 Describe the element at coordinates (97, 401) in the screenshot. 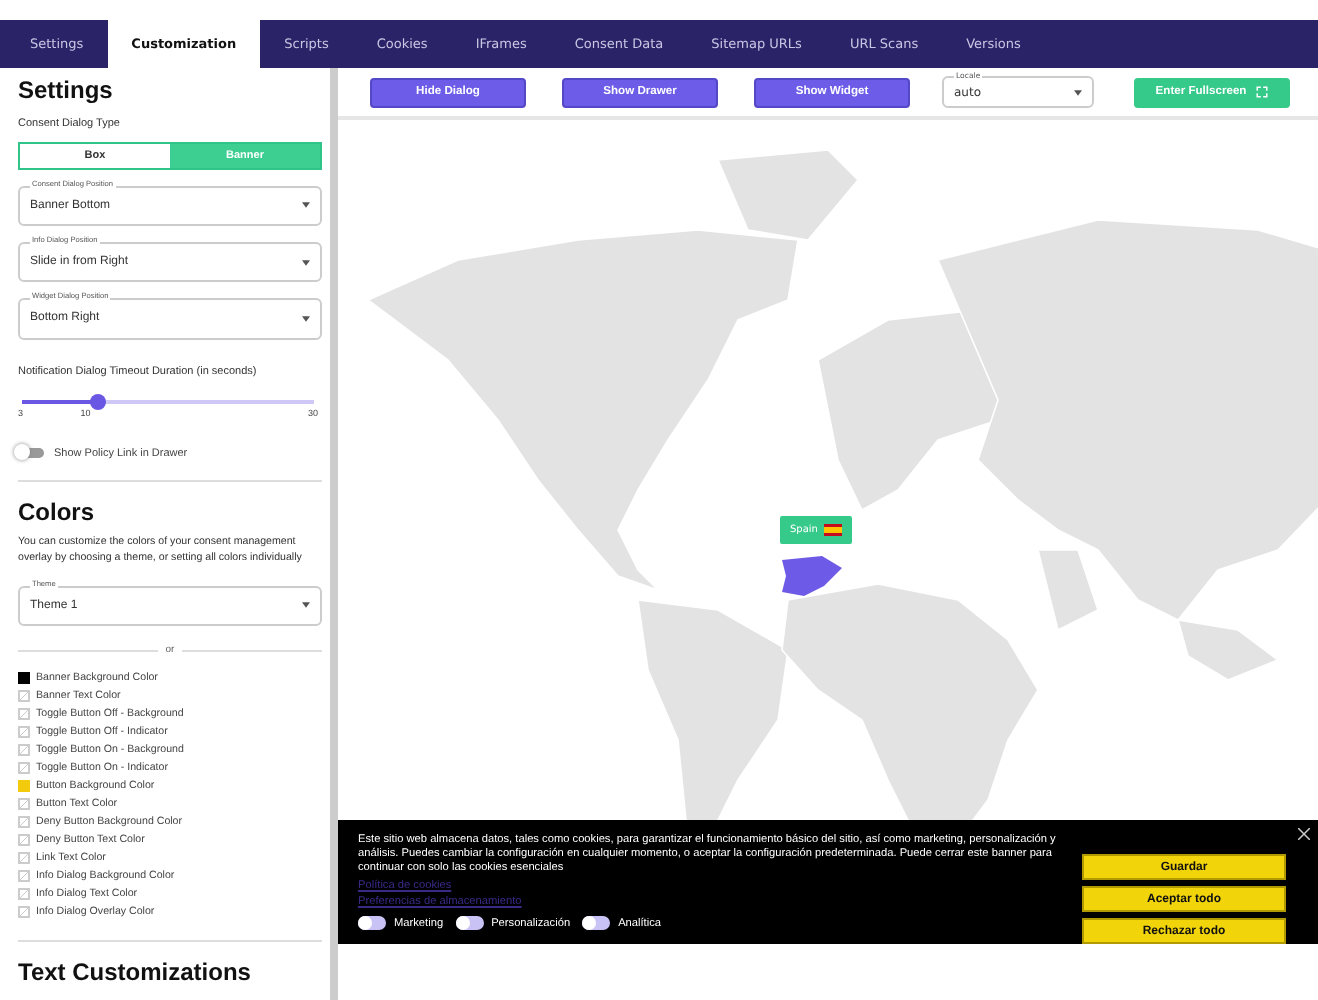

I see `slider-thumb` at that location.